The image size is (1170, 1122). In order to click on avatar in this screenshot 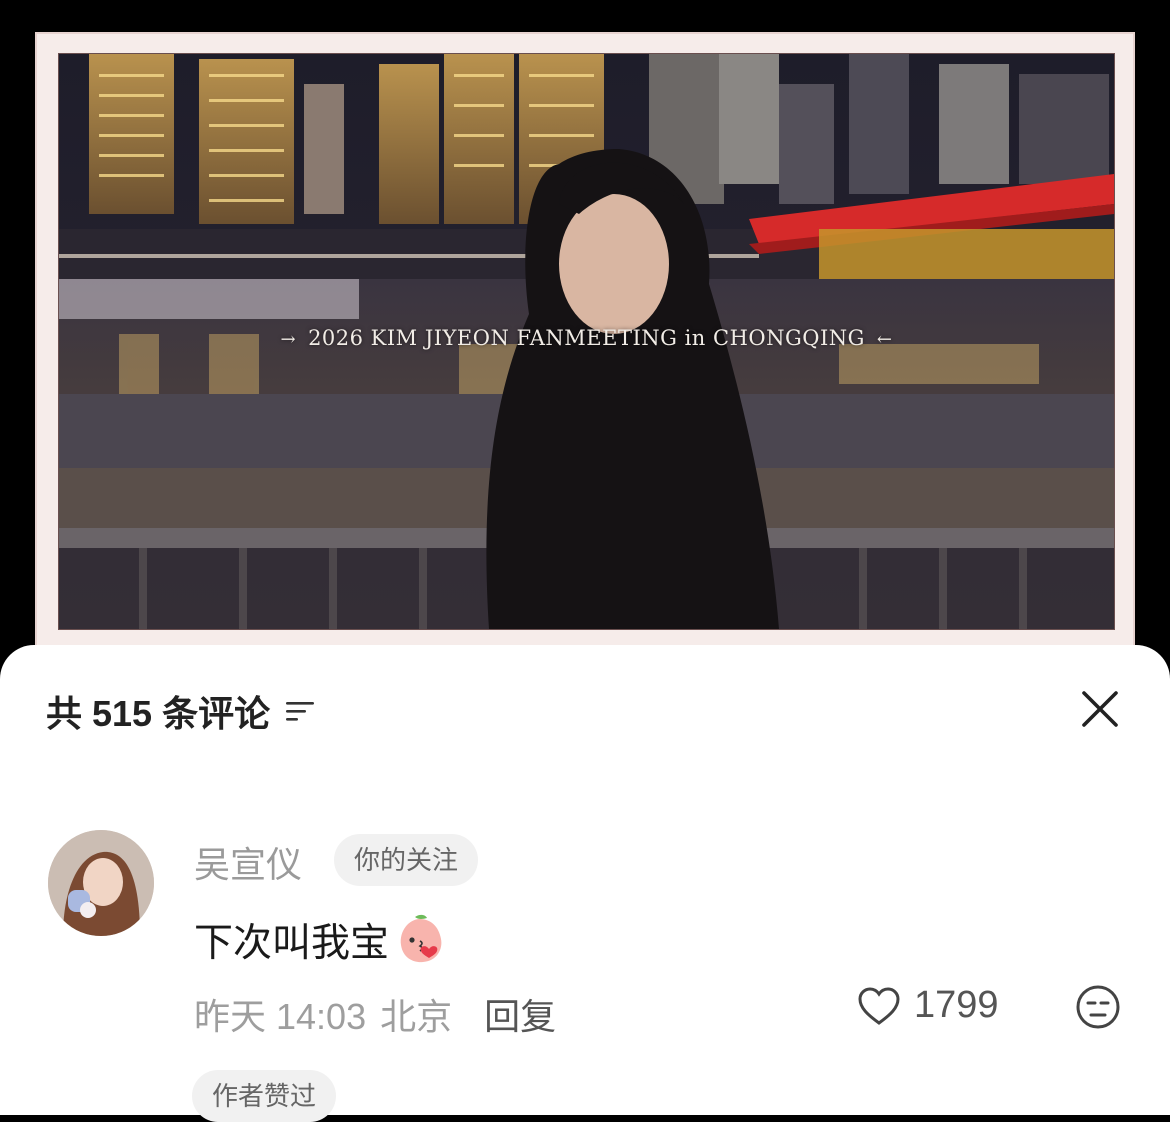, I will do `click(101, 883)`.